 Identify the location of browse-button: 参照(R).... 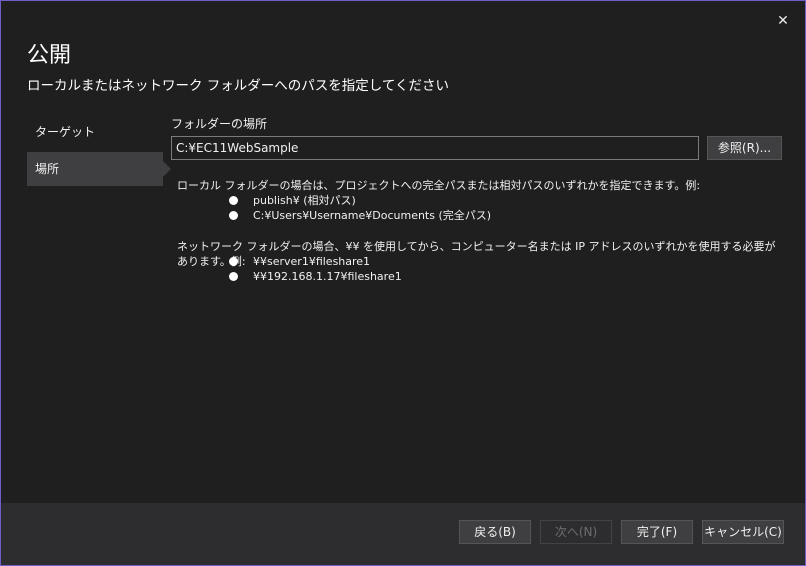
(744, 148).